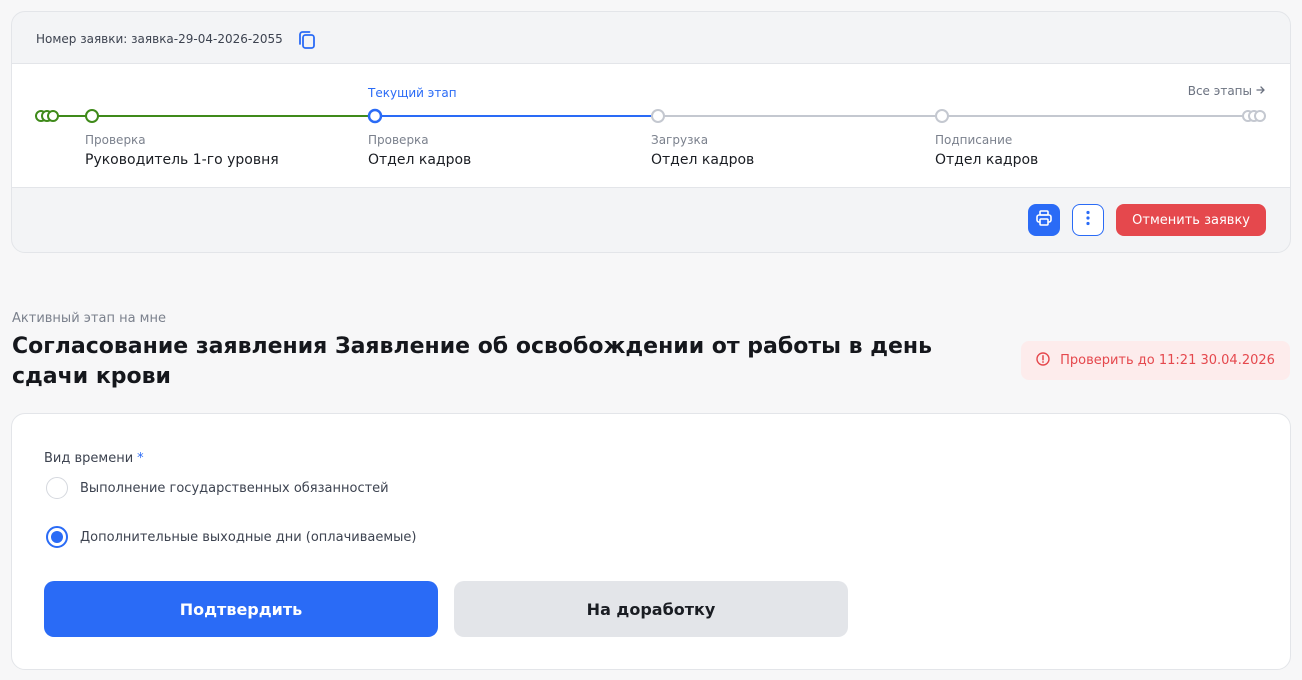  I want to click on more-vertical-icon, so click(1088, 220).